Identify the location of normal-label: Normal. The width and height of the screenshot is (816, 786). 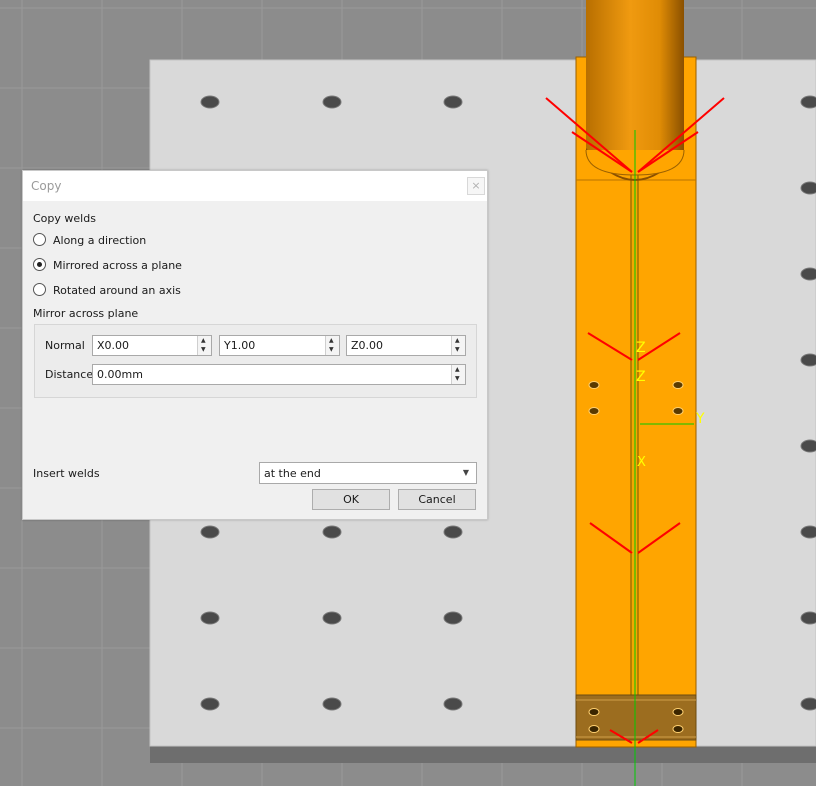
(65, 345).